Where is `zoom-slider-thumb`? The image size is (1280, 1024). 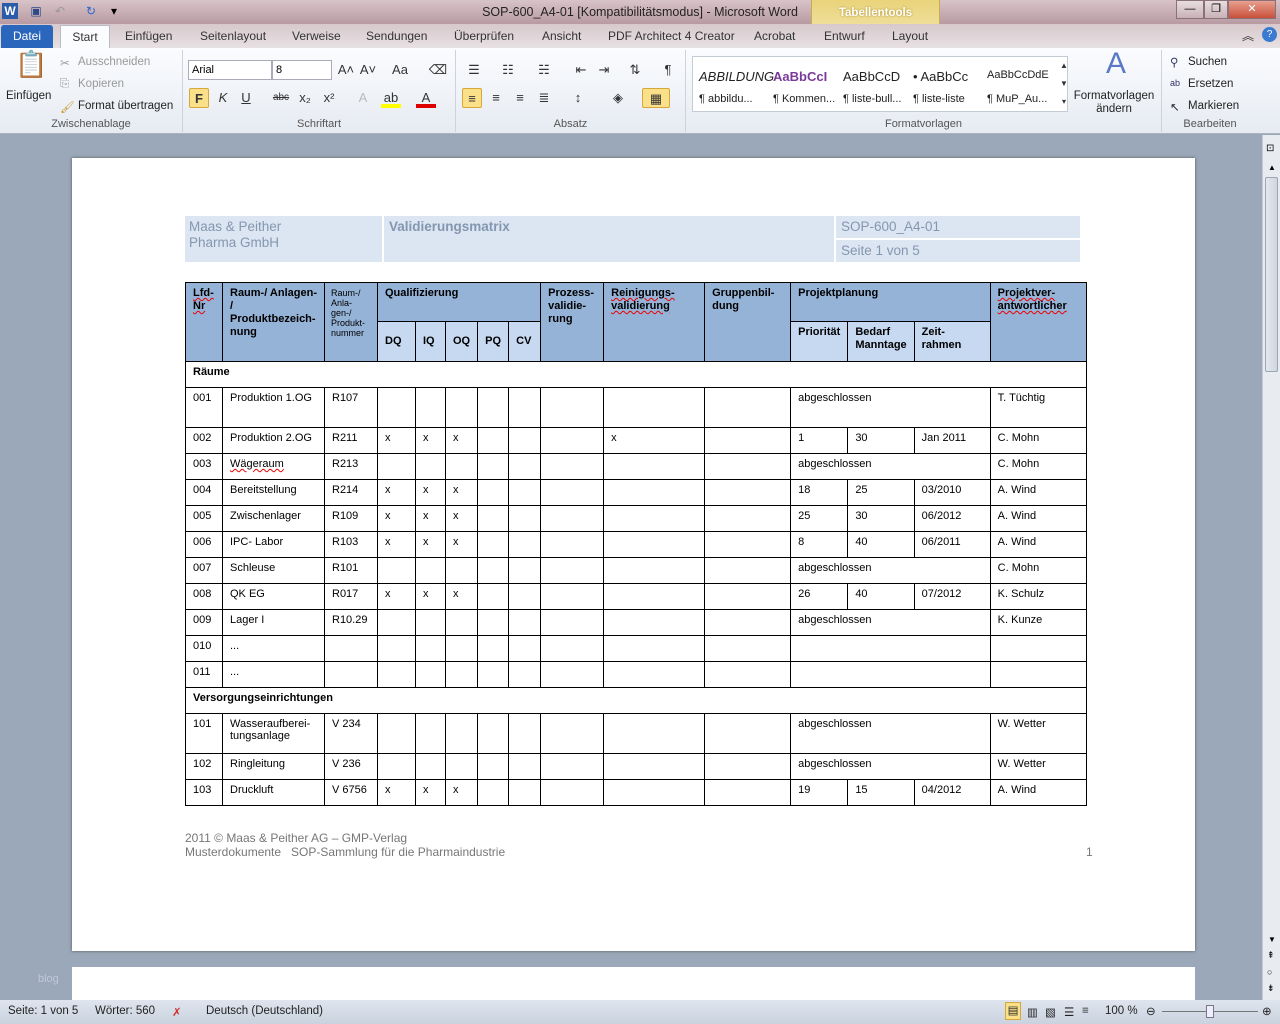
zoom-slider-thumb is located at coordinates (1210, 1011).